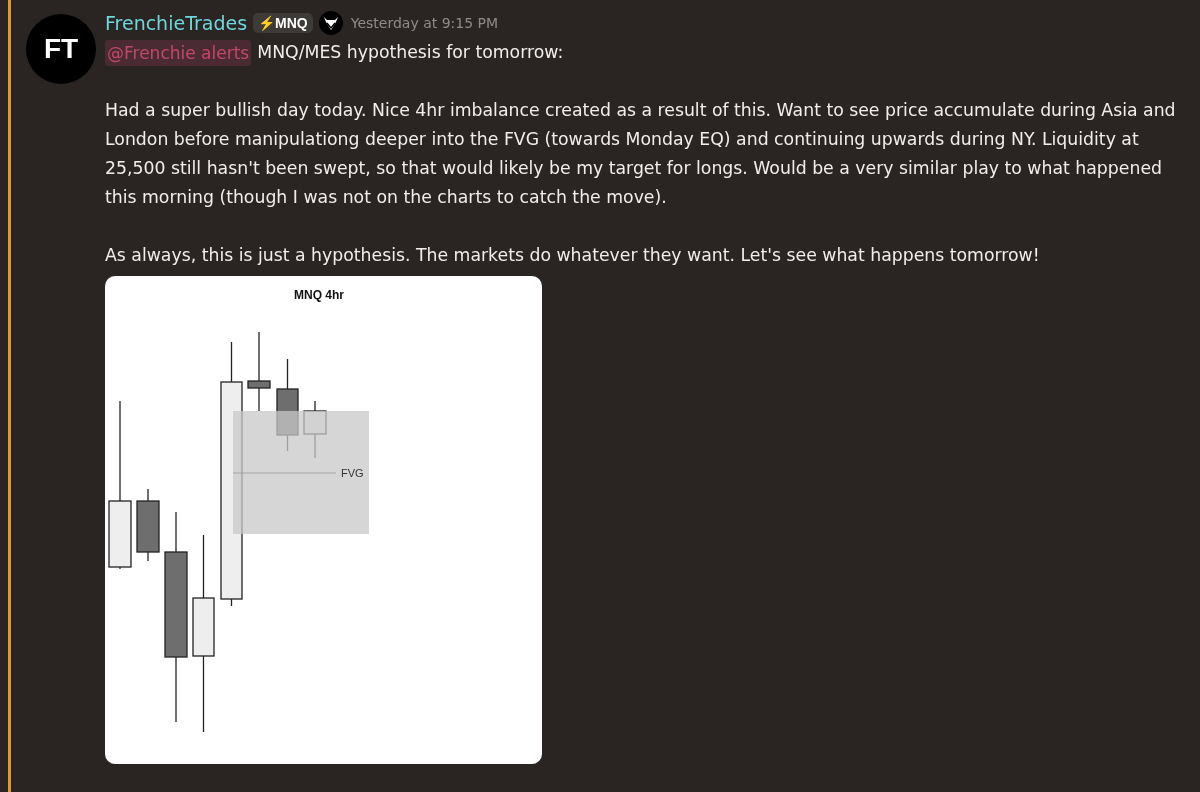  I want to click on author-name: FrenchieTrades, so click(176, 23).